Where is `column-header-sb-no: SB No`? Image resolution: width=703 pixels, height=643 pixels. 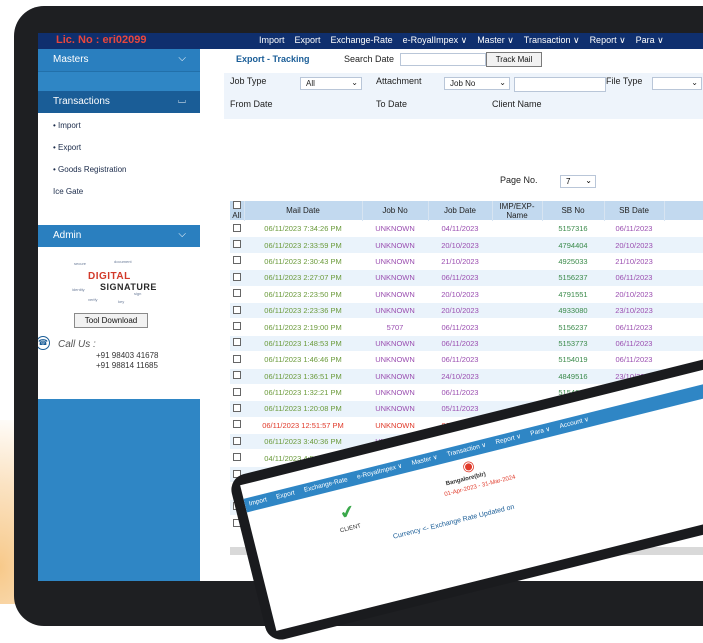 column-header-sb-no: SB No is located at coordinates (573, 211).